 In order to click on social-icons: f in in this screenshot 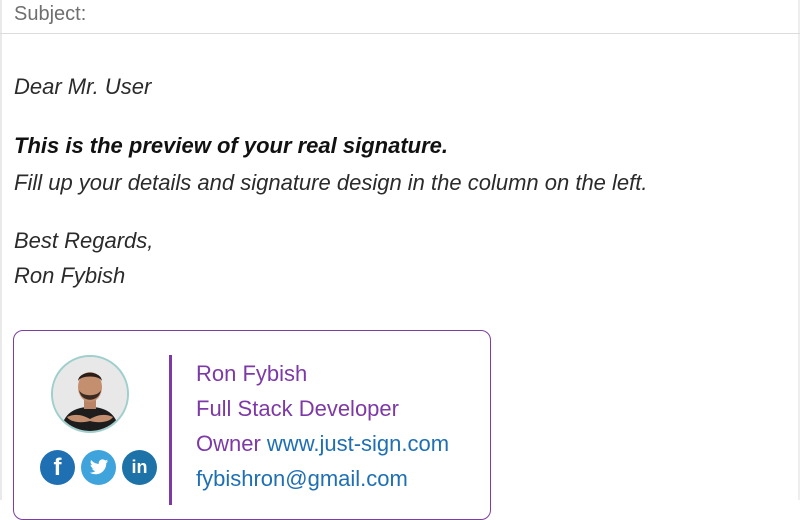, I will do `click(100, 468)`.